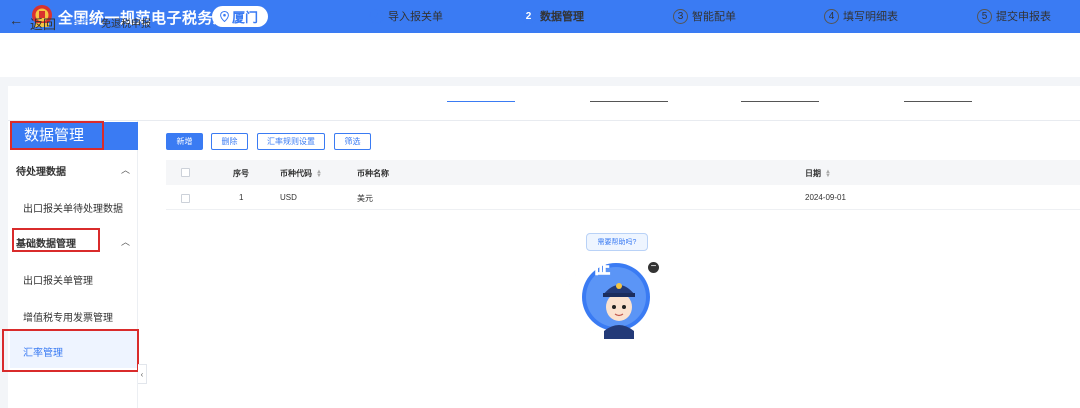 This screenshot has height=408, width=1080. I want to click on select-all-checkbox, so click(185, 172).